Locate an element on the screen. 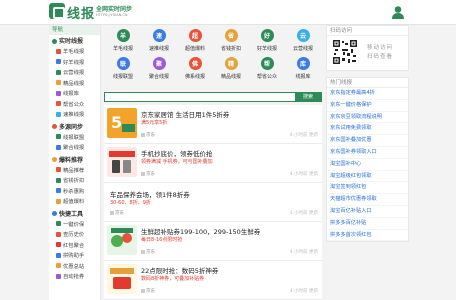 The image size is (456, 300). sidebar-item: 精品推荐 is located at coordinates (74, 171).